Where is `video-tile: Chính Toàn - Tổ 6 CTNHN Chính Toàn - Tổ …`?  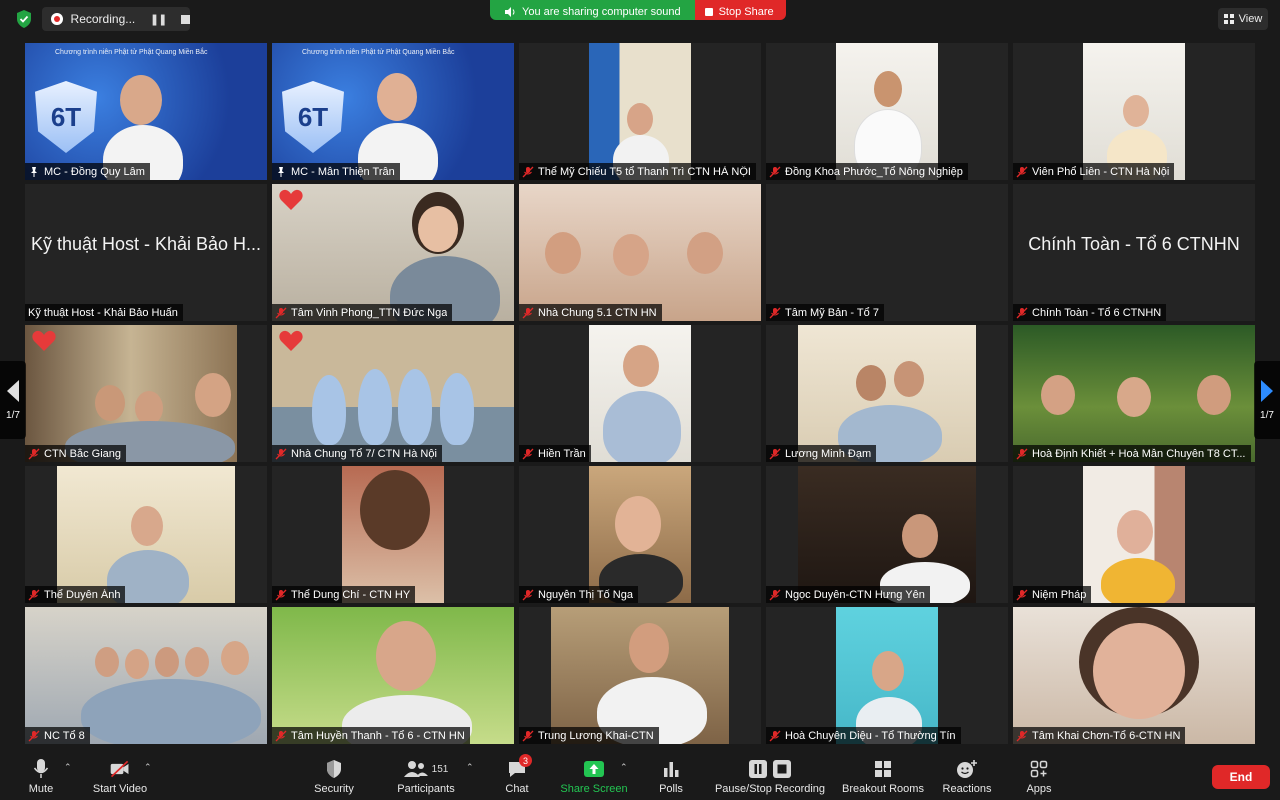 video-tile: Chính Toàn - Tổ 6 CTNHN Chính Toàn - Tổ … is located at coordinates (1134, 252).